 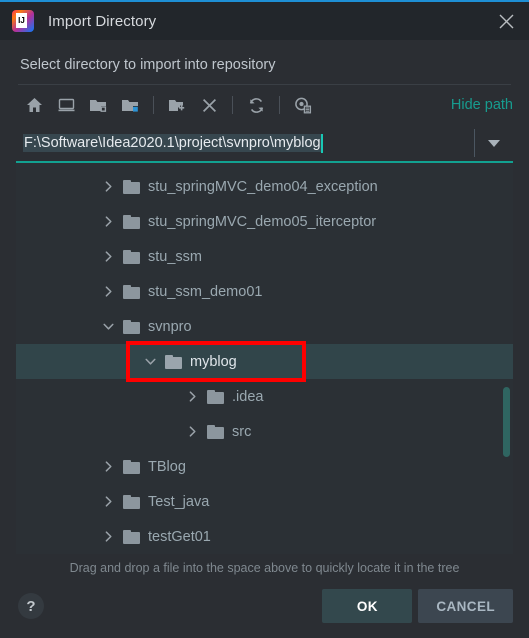 I want to click on project-folder-icon, so click(x=98, y=105).